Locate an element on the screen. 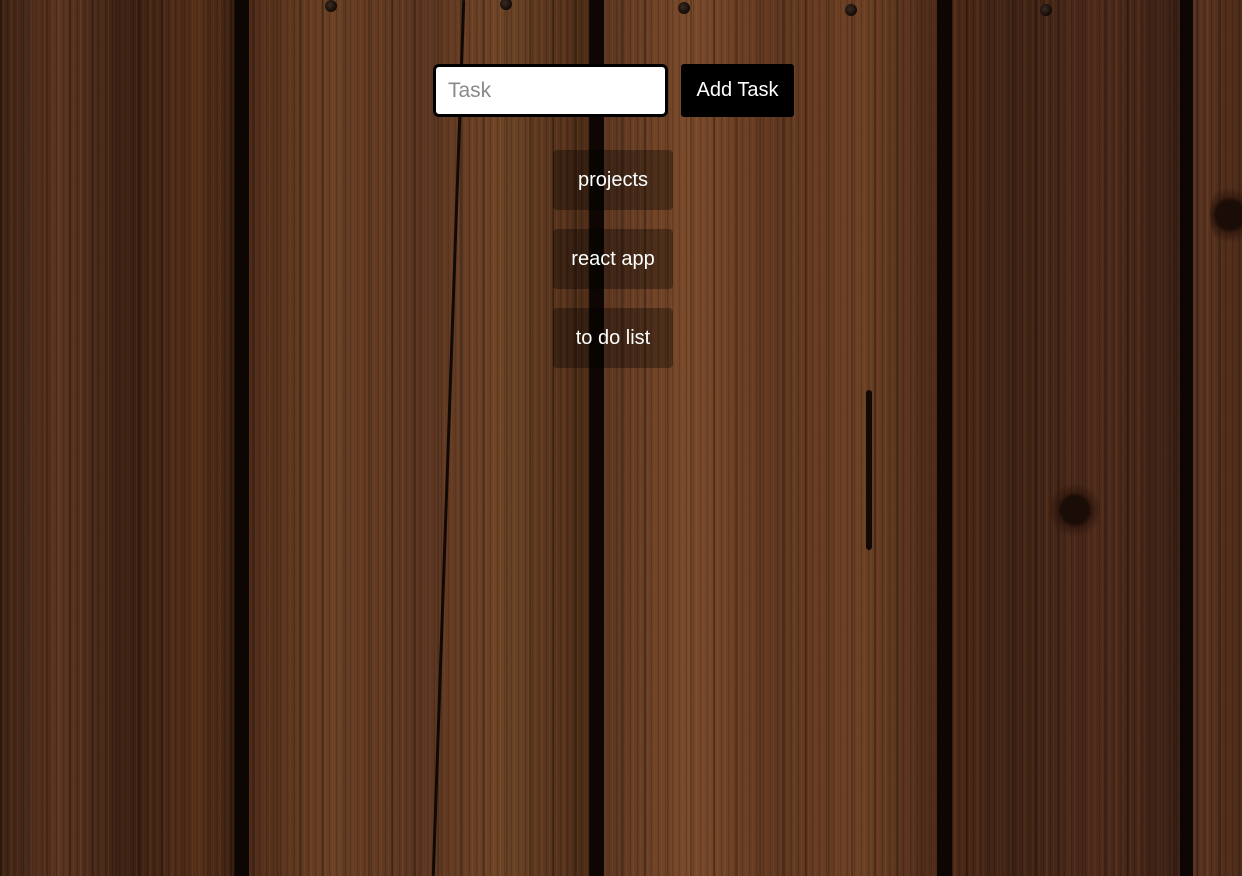  add-task-button: Add Task is located at coordinates (737, 90).